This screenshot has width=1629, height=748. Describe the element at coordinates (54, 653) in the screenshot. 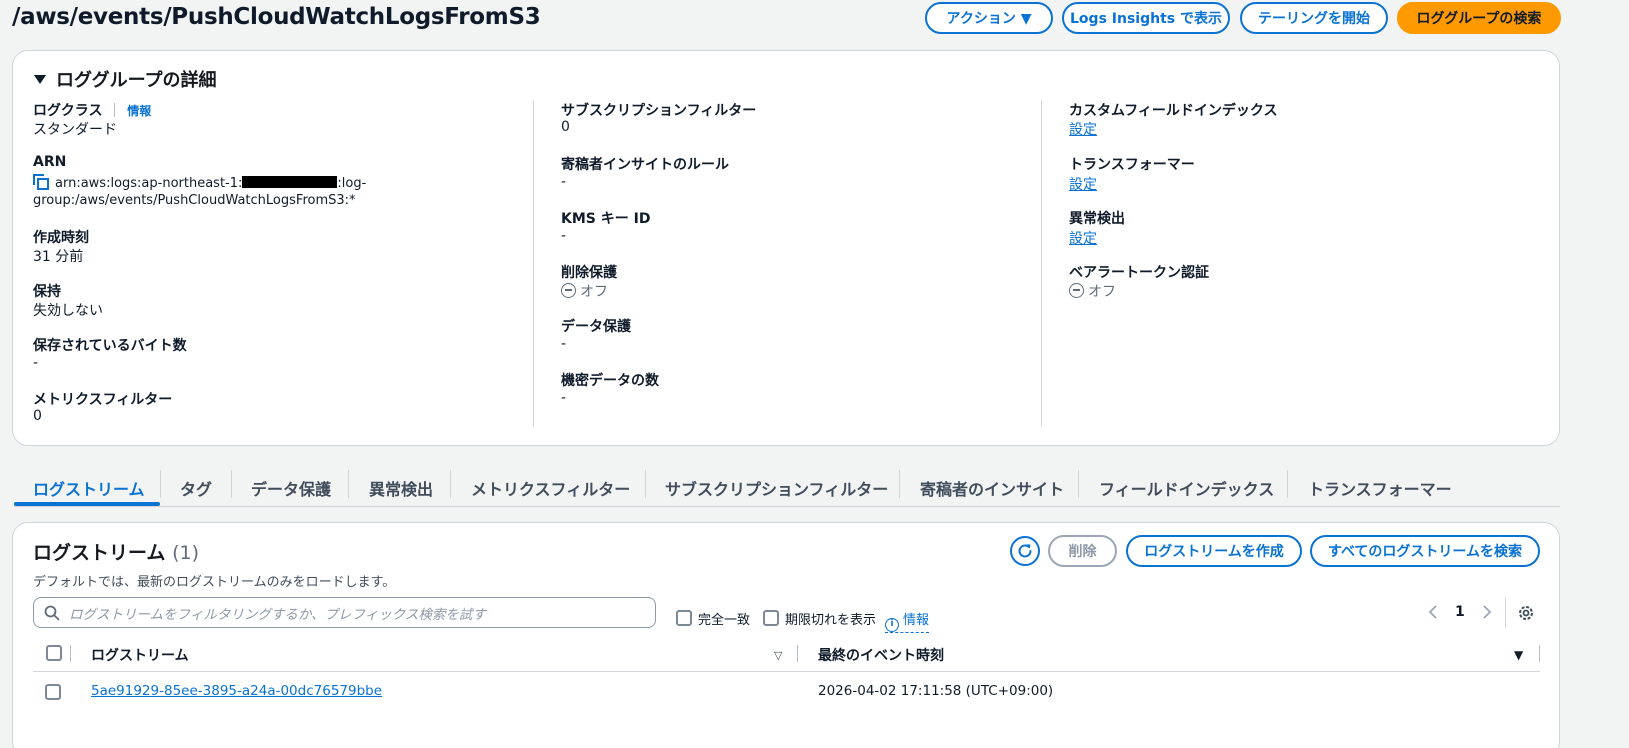

I see `select-all-checkbox` at that location.